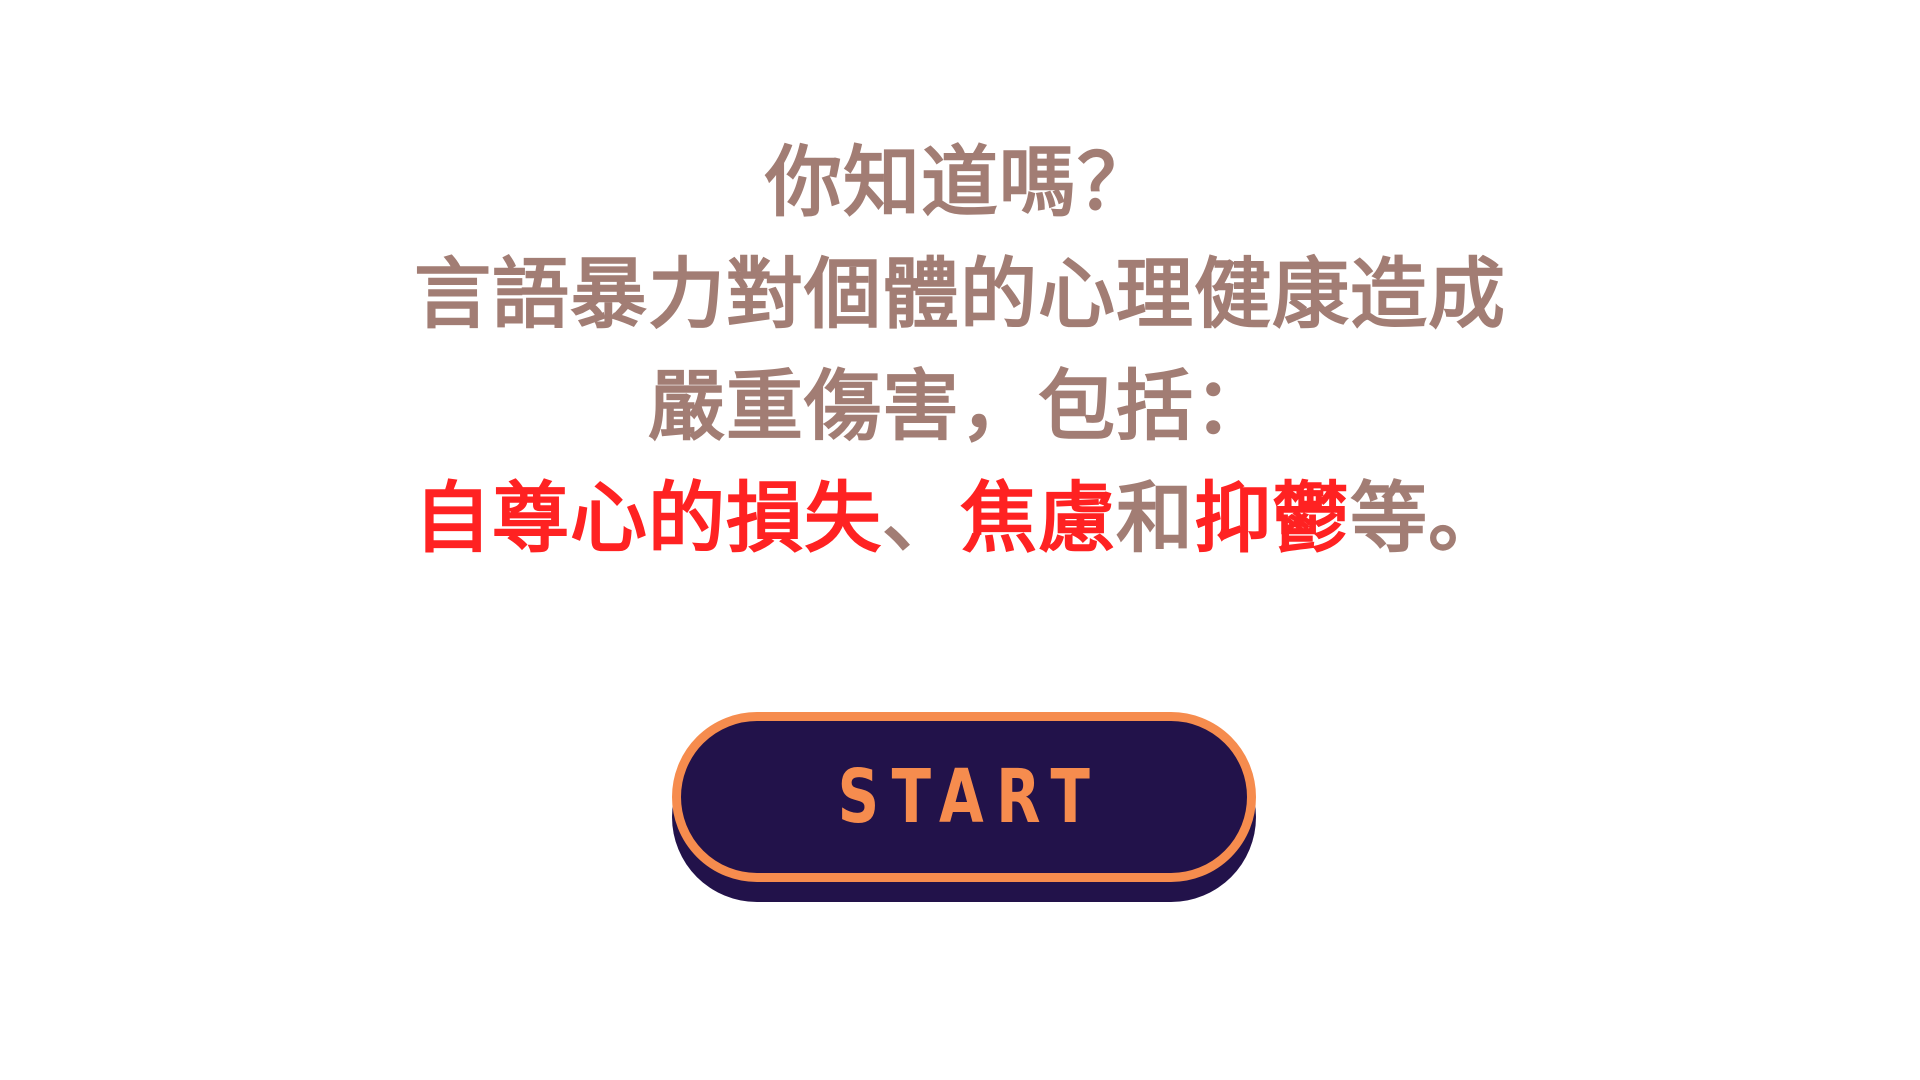 The width and height of the screenshot is (1920, 1080). What do you see at coordinates (960, 407) in the screenshot?
I see `message-line-3: 嚴重傷害，包括：` at bounding box center [960, 407].